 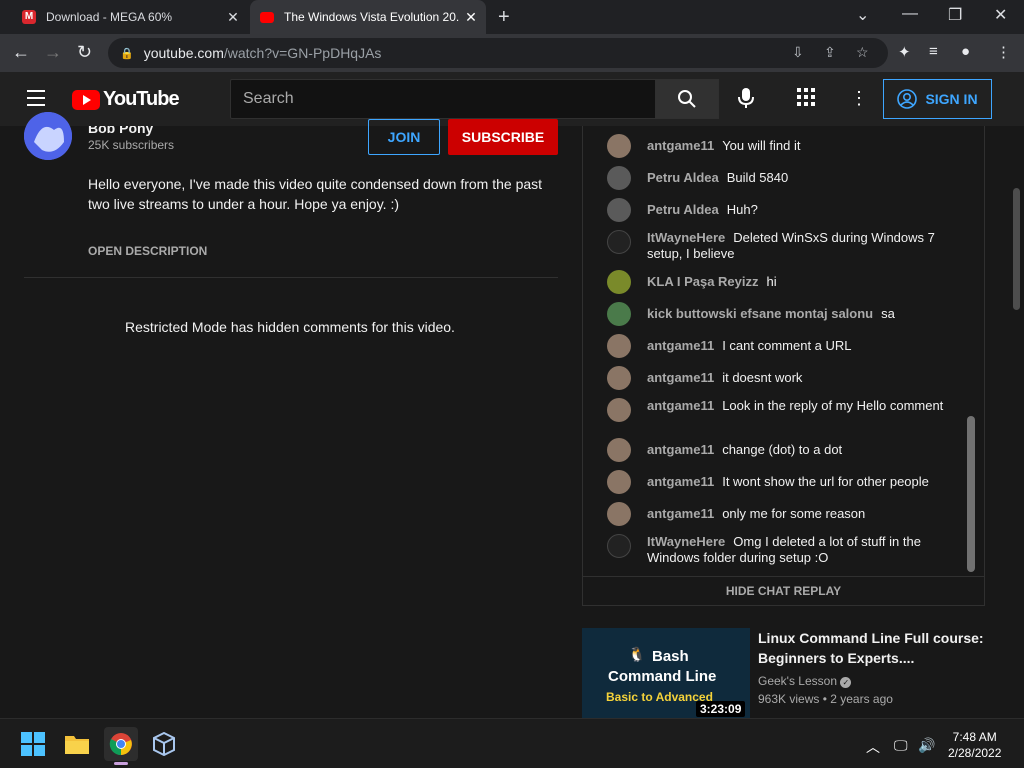 What do you see at coordinates (404, 137) in the screenshot?
I see `join-button: JOIN` at bounding box center [404, 137].